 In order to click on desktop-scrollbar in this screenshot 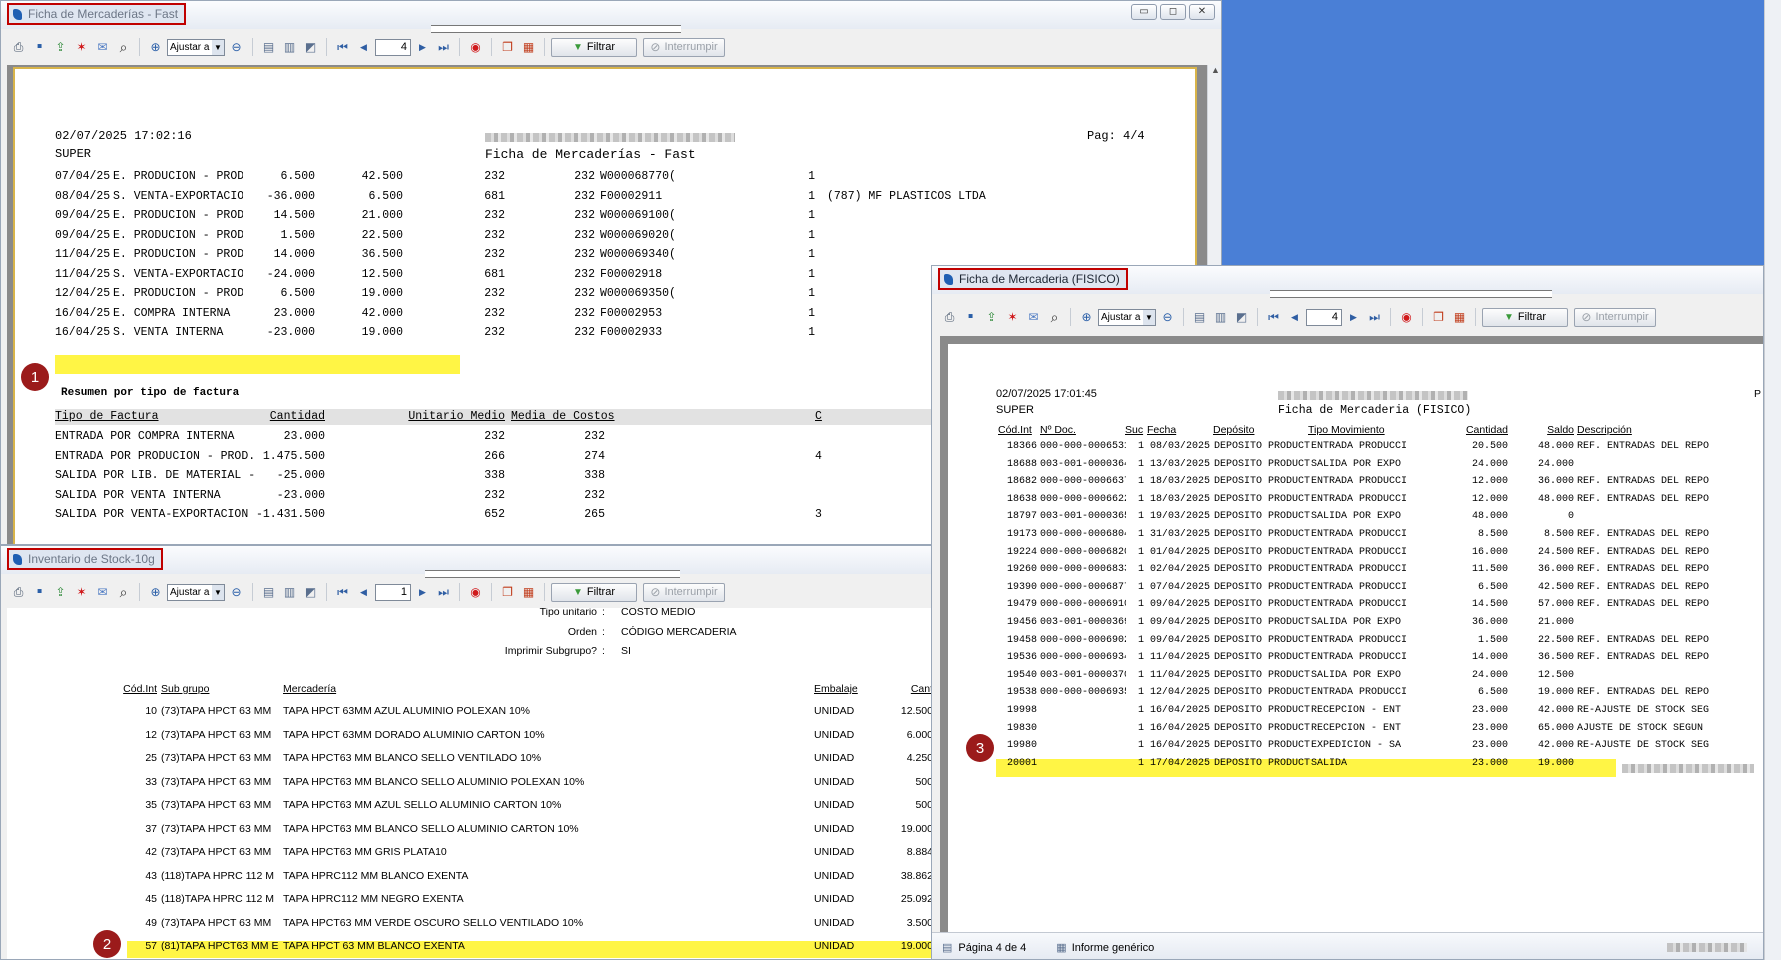, I will do `click(1772, 480)`.